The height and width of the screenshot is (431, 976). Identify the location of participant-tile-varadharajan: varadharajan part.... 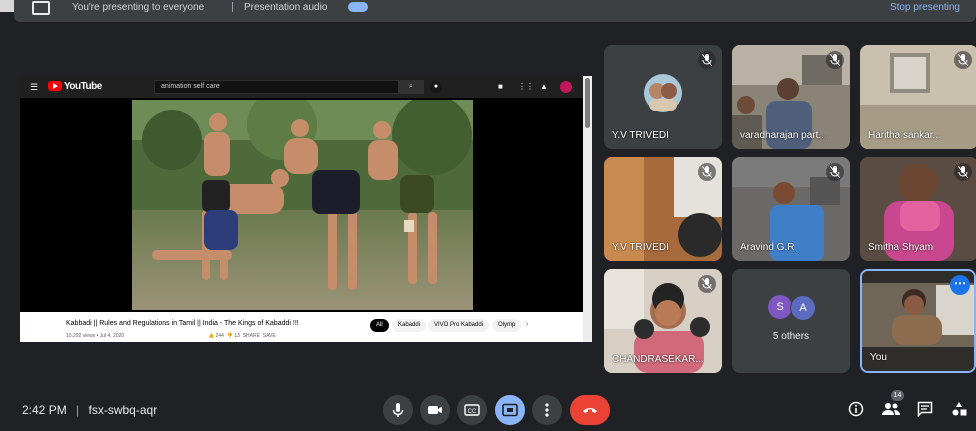
(791, 97).